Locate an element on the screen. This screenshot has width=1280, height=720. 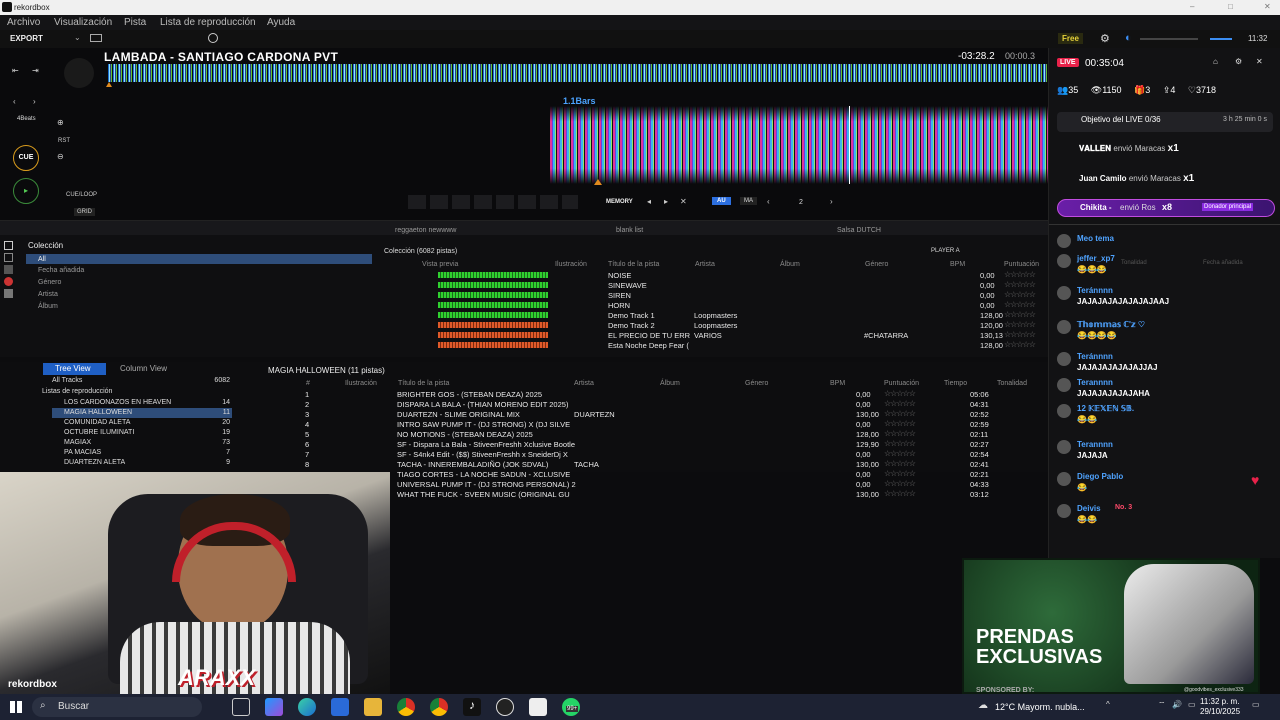
free-badge: Free is located at coordinates (1070, 38).